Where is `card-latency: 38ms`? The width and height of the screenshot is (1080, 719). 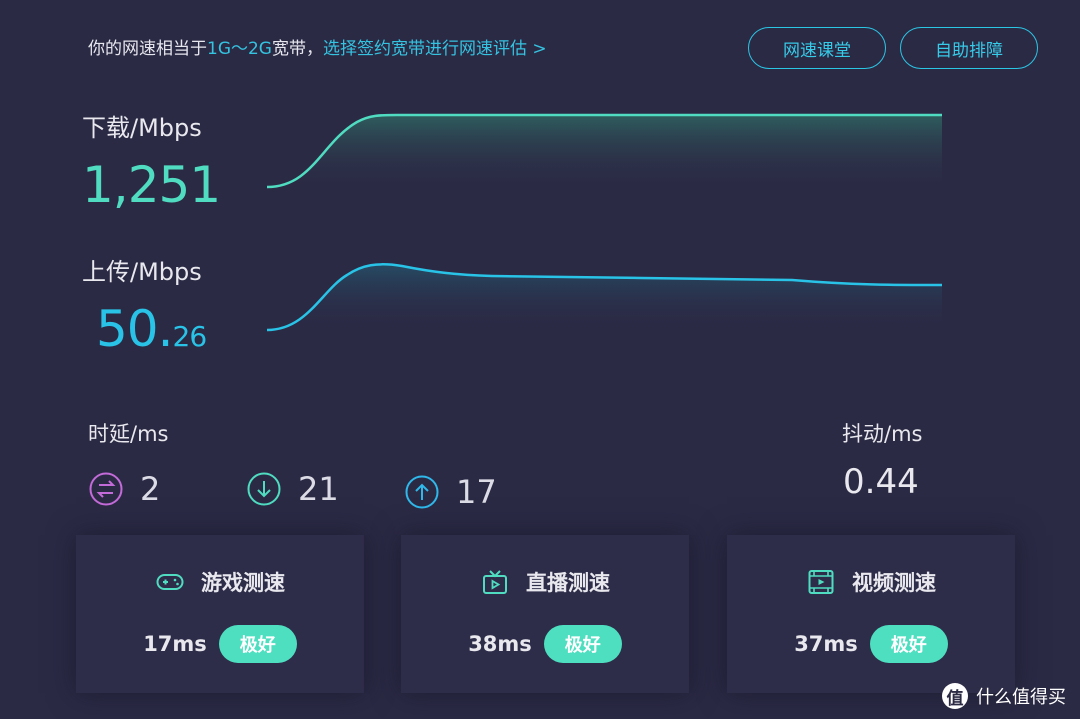
card-latency: 38ms is located at coordinates (500, 644).